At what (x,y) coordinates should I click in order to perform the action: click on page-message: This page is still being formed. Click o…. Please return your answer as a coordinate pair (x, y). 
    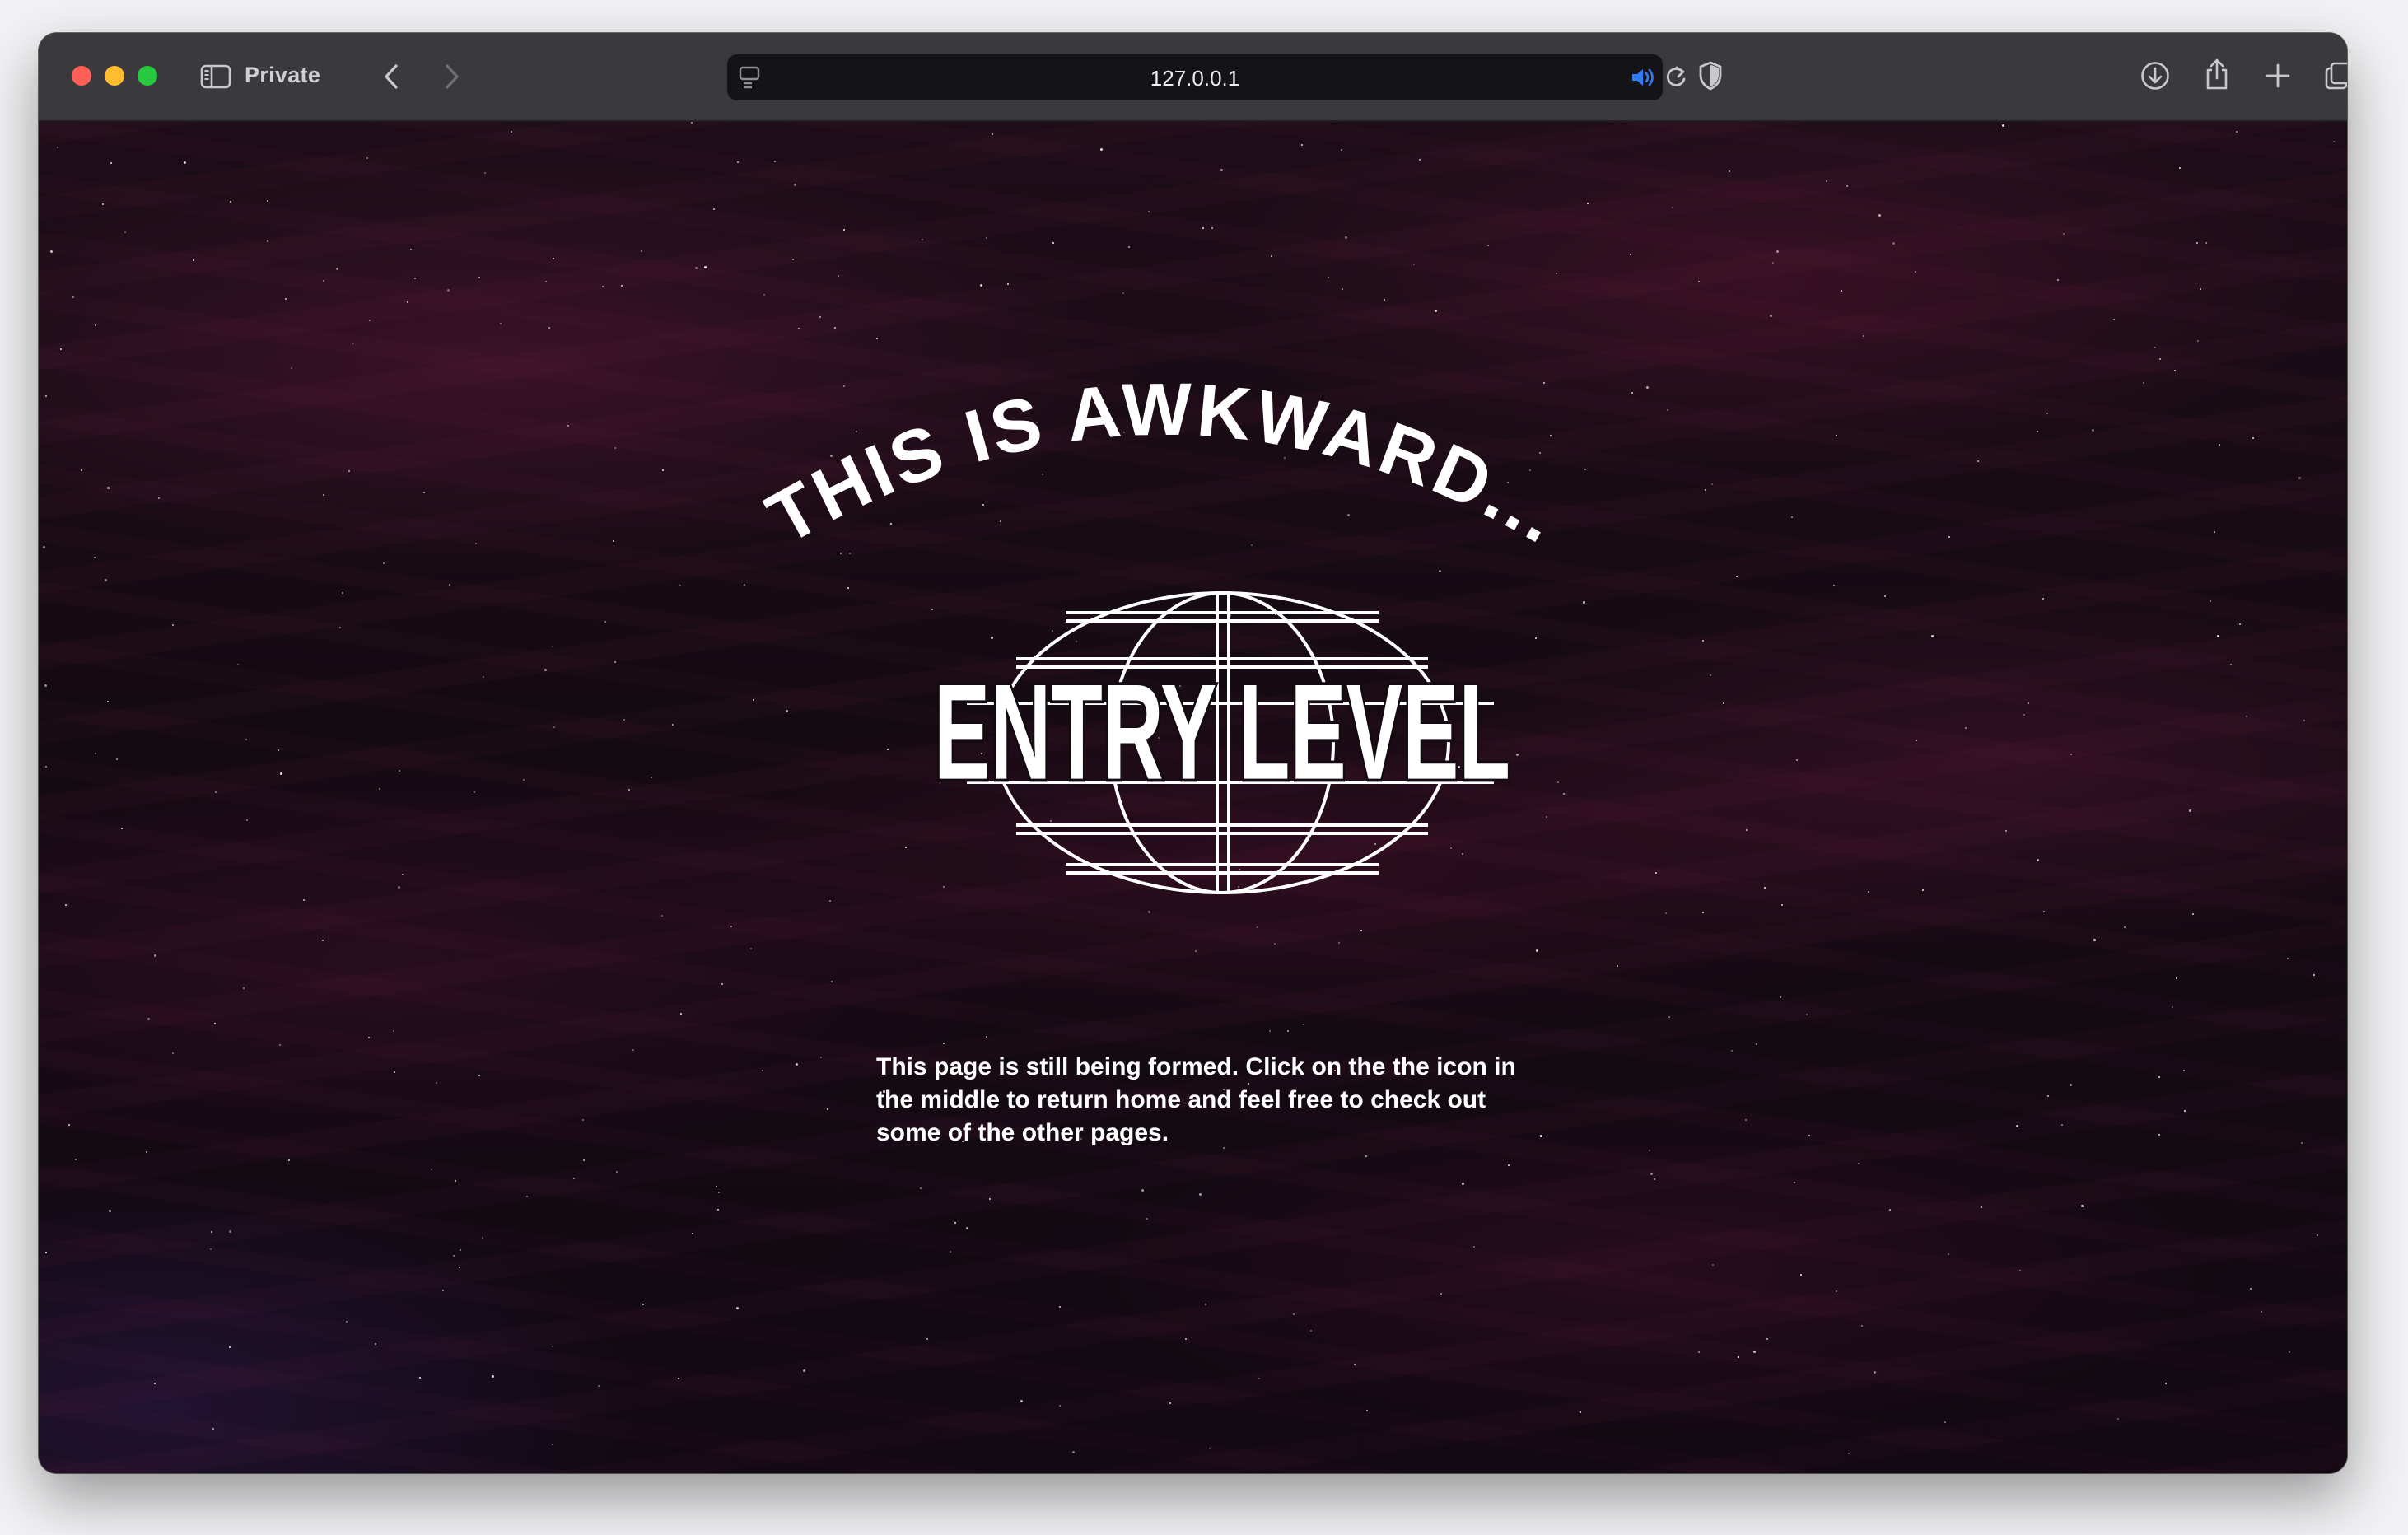
    Looking at the image, I should click on (1196, 1099).